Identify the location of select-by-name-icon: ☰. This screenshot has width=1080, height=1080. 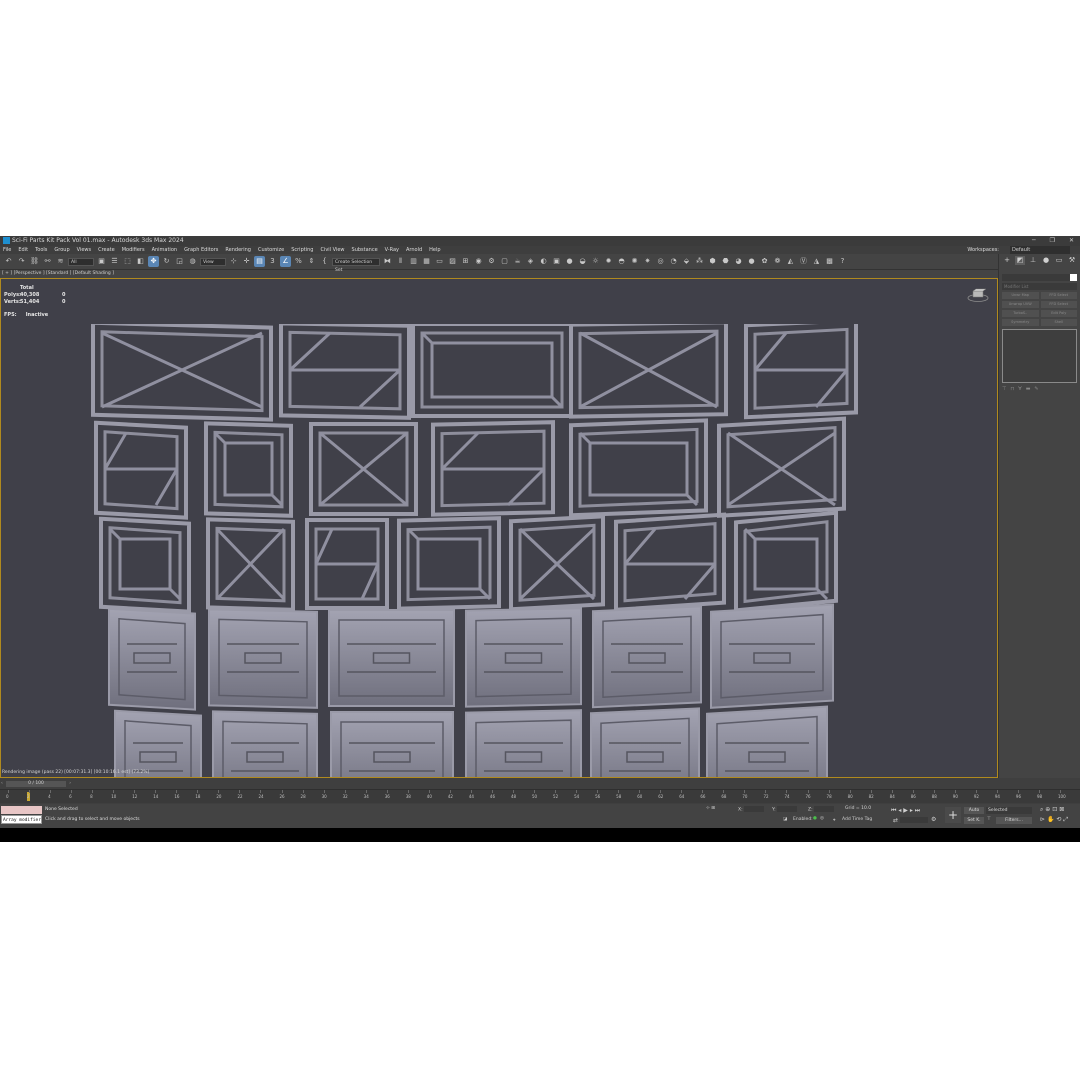
(114, 261).